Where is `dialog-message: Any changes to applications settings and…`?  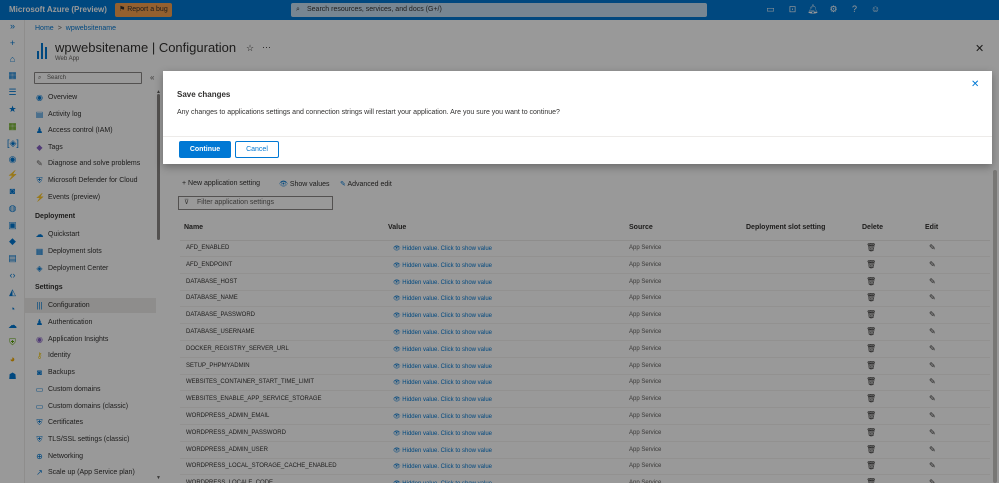 dialog-message: Any changes to applications settings and… is located at coordinates (368, 112).